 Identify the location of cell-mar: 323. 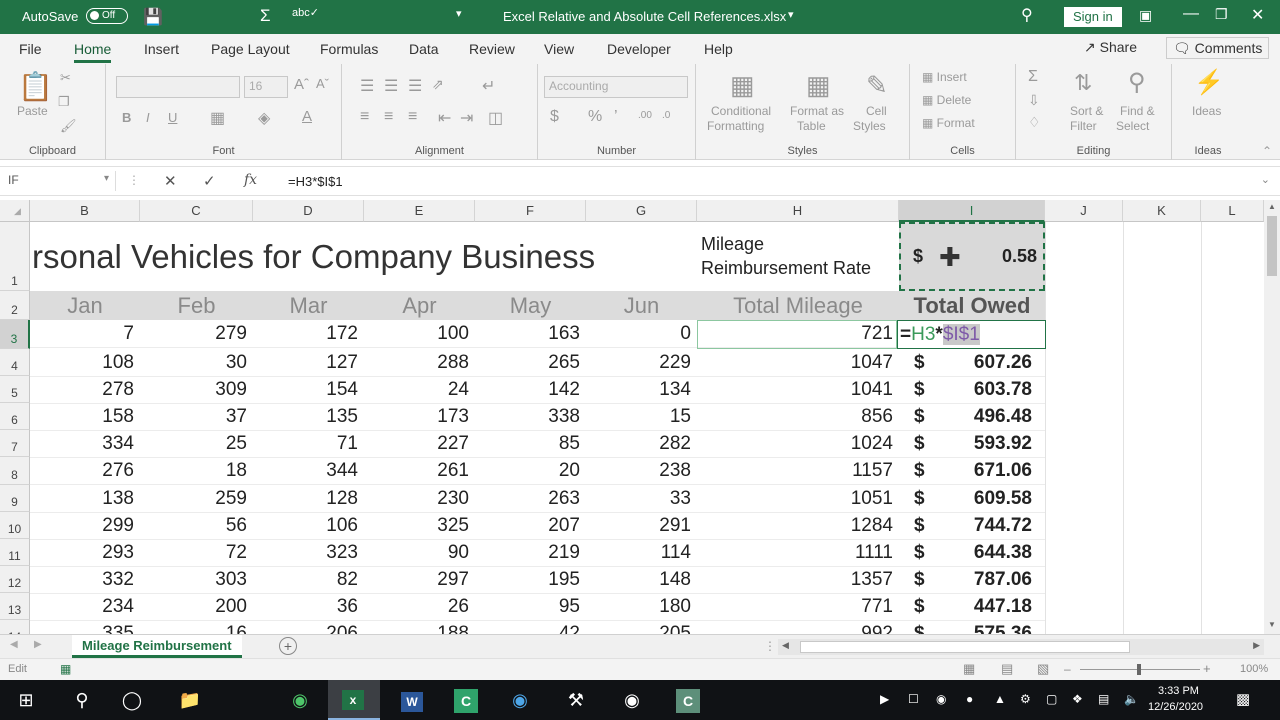
(308, 552).